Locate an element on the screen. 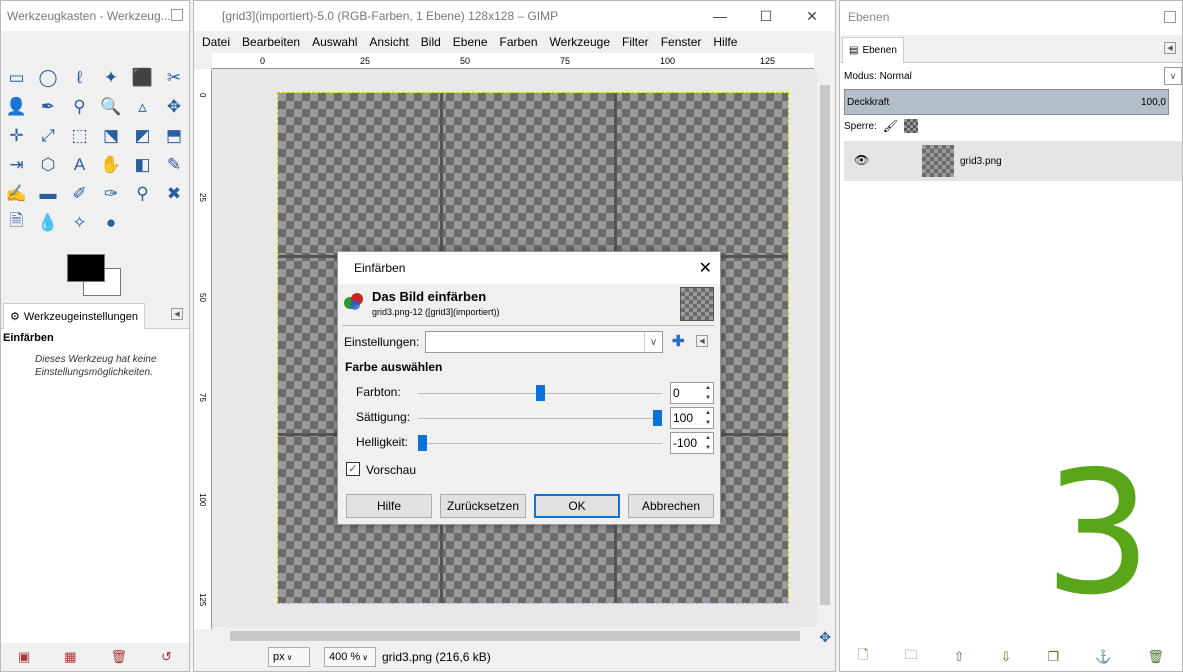 This screenshot has width=1183, height=672. menu-item: Ansicht is located at coordinates (391, 43).